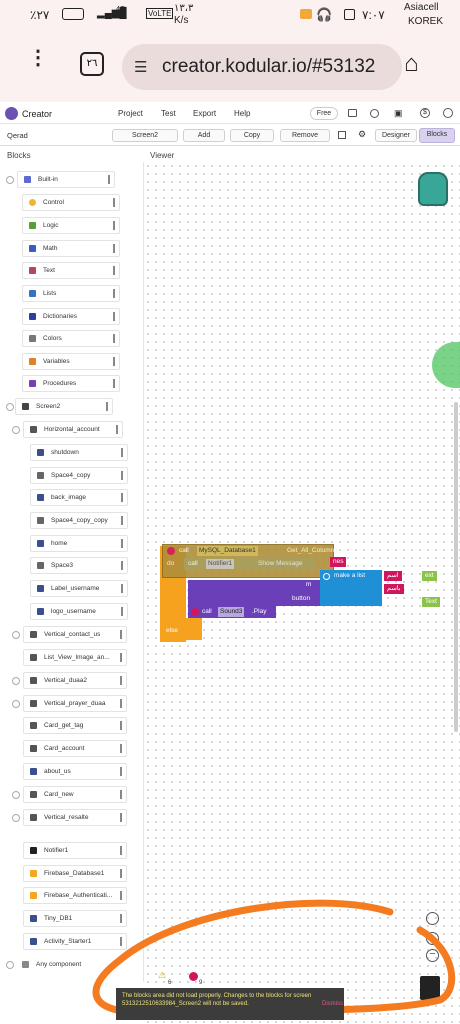 The height and width of the screenshot is (1024, 460). What do you see at coordinates (73, 429) in the screenshot?
I see `sidebar-item-horizontal-account: Horizontal_account` at bounding box center [73, 429].